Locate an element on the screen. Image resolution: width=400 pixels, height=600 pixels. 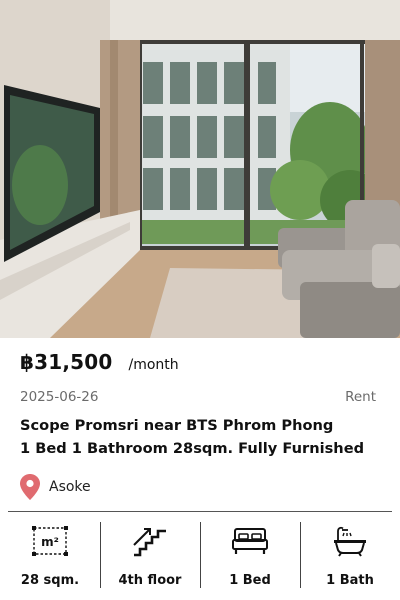
listing-title-line1: Scope Promsri near BTS Phrom Phong is located at coordinates (177, 425).